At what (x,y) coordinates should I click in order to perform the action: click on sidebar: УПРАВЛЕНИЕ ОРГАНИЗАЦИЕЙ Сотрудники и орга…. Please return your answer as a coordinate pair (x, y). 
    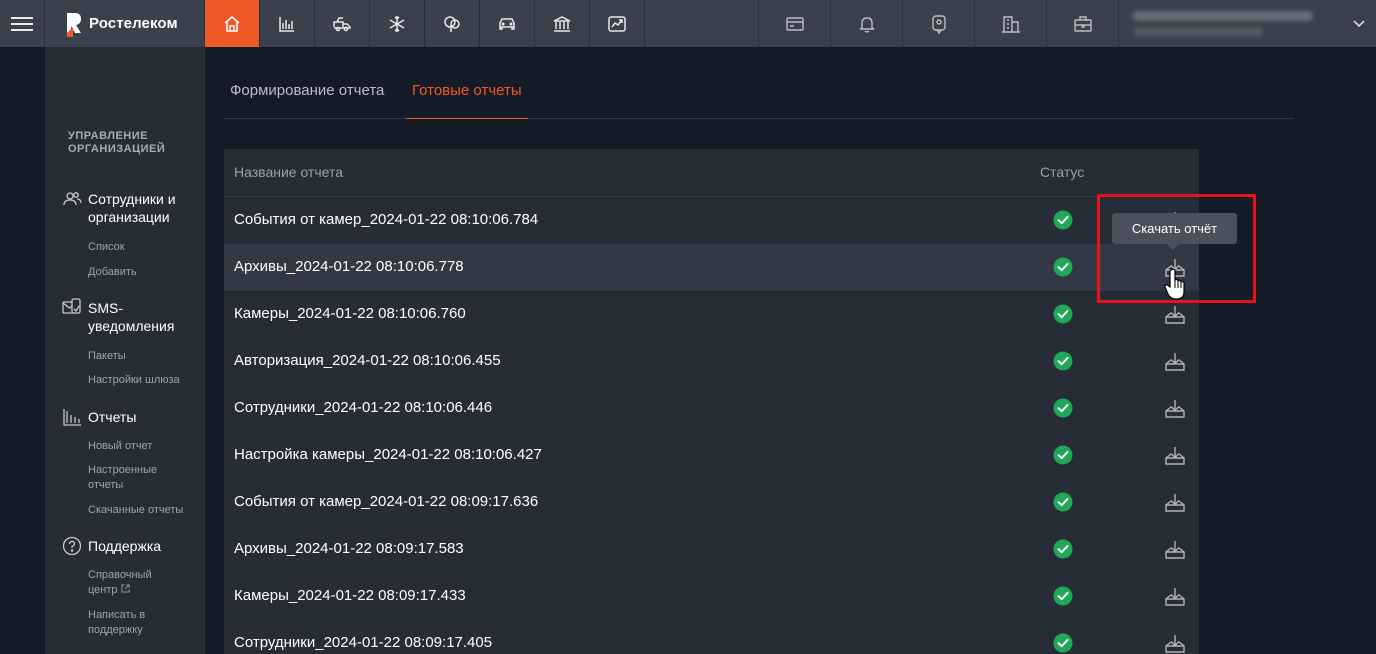
    Looking at the image, I should click on (125, 350).